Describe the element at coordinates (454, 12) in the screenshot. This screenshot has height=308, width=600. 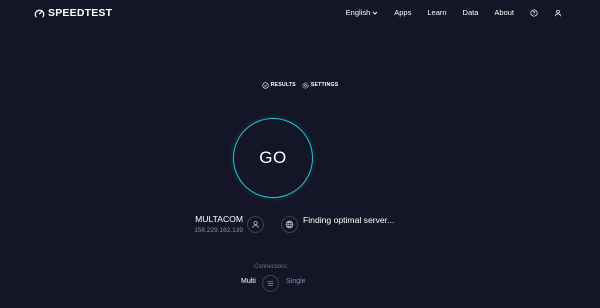
I see `main-nav: English Apps Learn Data About` at that location.